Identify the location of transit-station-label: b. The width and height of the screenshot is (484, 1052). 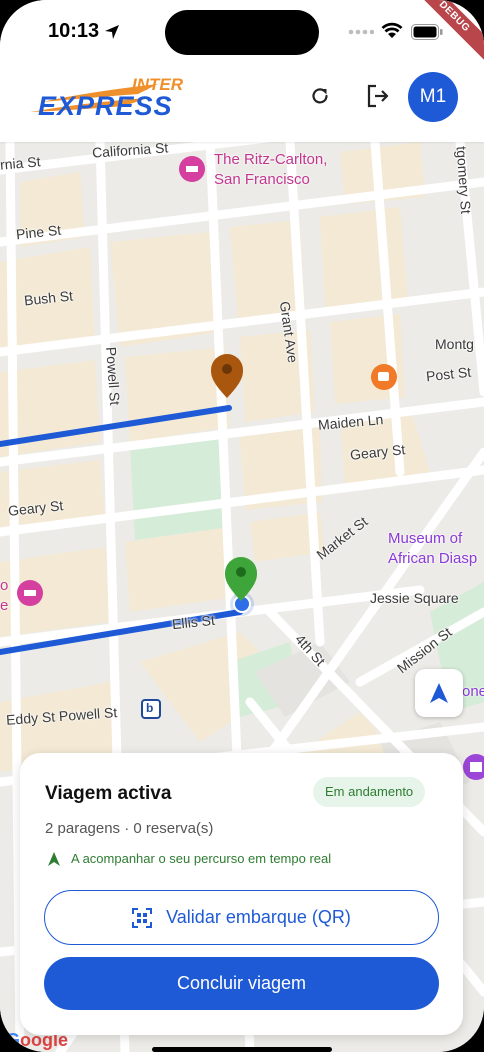
(150, 708).